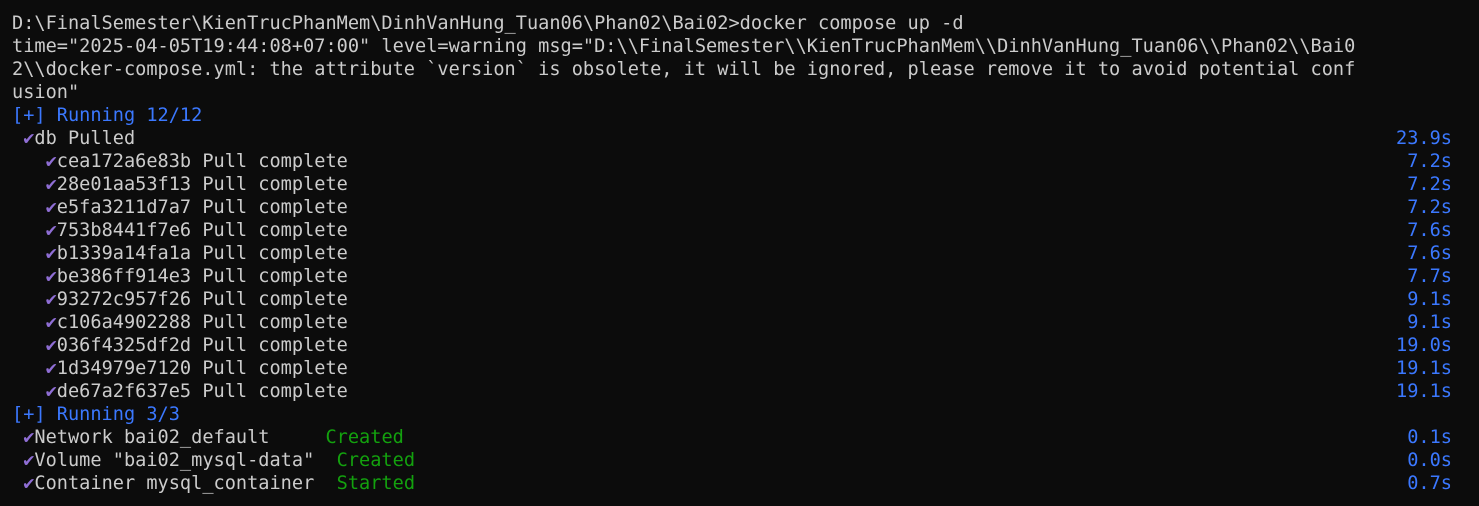 The height and width of the screenshot is (506, 1479). What do you see at coordinates (46, 92) in the screenshot?
I see `warning-line: usion"` at bounding box center [46, 92].